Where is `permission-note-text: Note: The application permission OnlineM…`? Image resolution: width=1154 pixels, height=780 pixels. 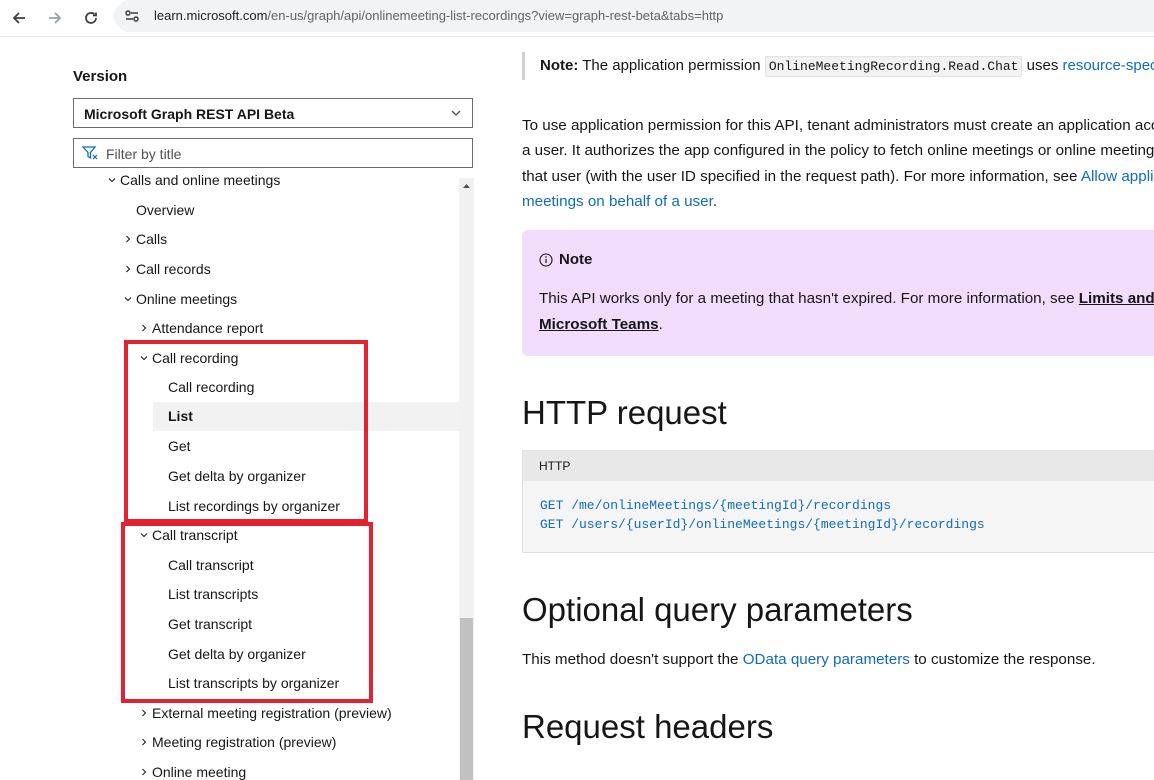 permission-note-text: Note: The application permission OnlineM… is located at coordinates (847, 66).